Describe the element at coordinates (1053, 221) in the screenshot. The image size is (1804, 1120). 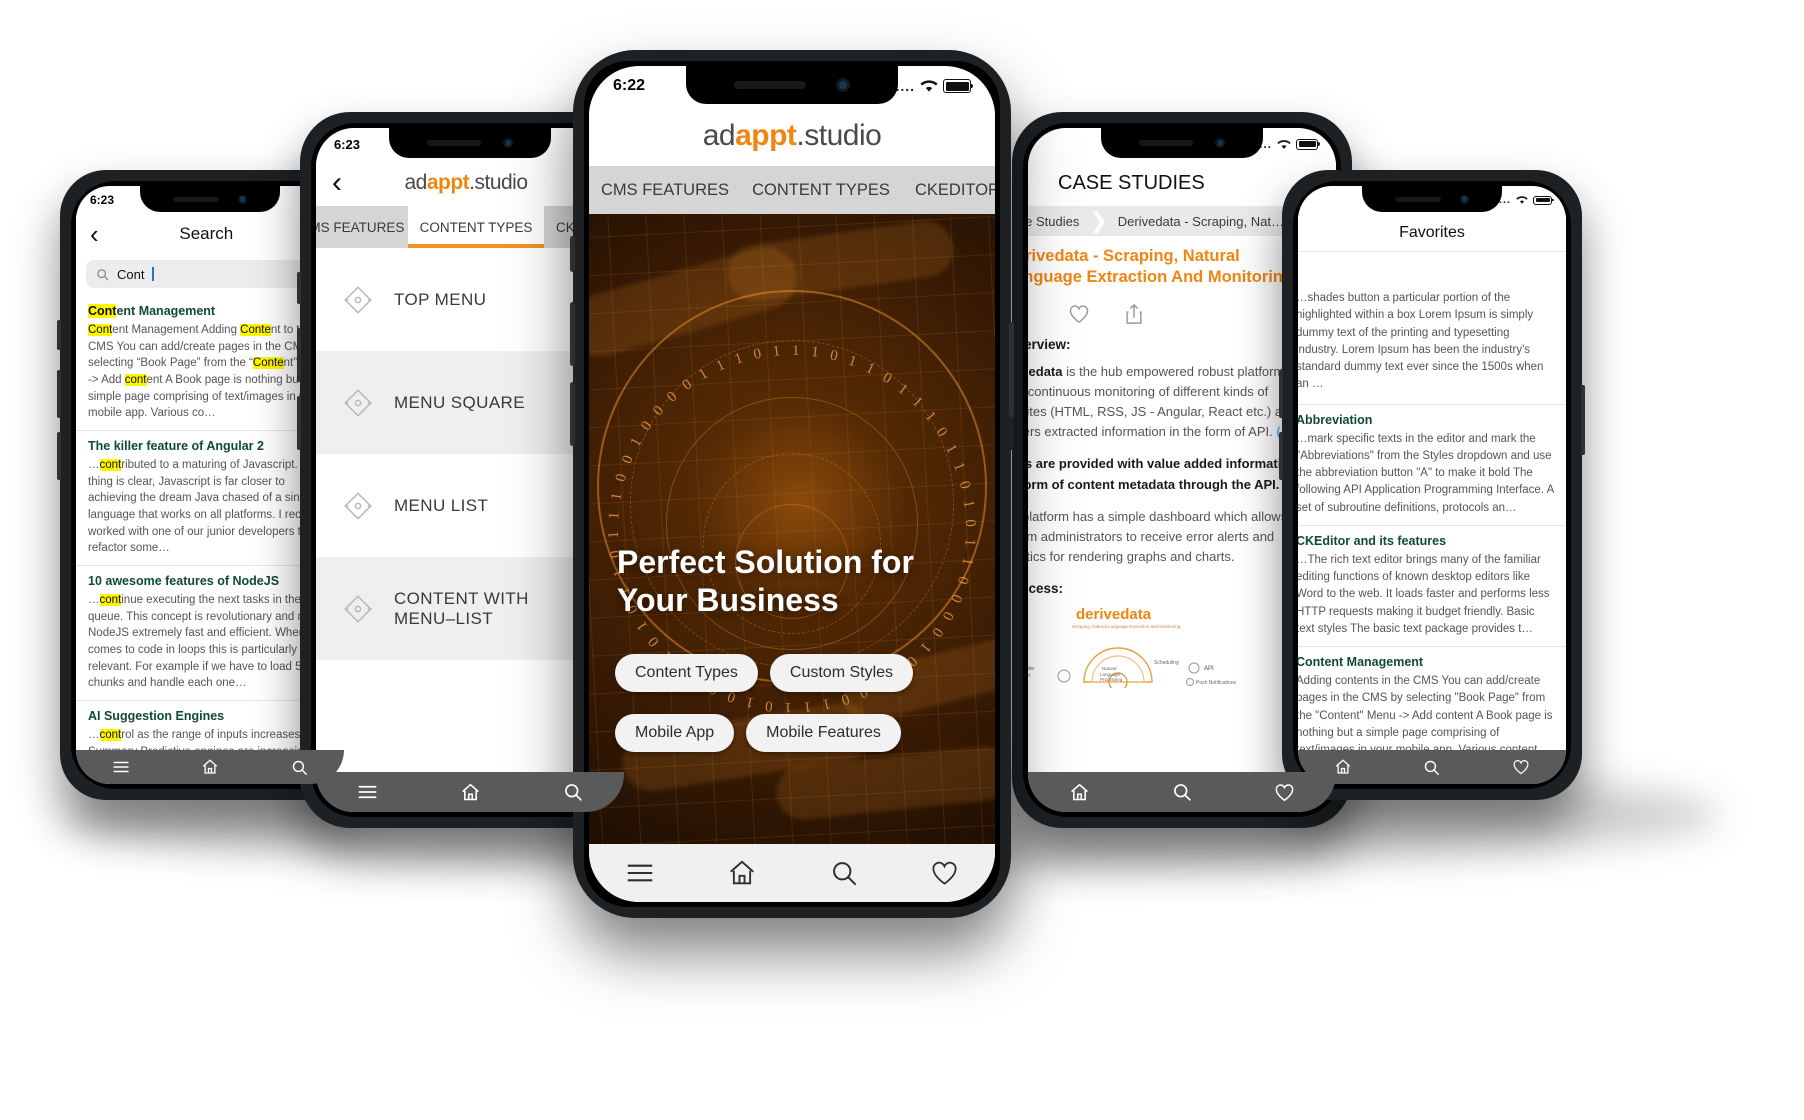
I see `breadcrumb-item-0: Case Studies` at that location.